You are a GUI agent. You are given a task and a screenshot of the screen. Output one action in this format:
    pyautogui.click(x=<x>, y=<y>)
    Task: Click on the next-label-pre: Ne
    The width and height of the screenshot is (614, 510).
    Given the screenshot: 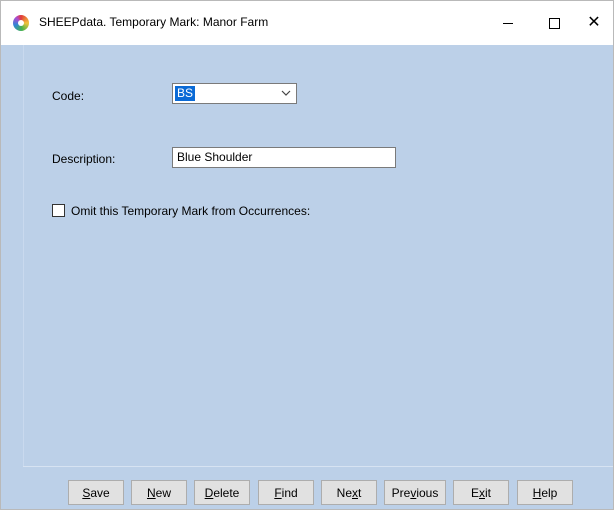 What is the action you would take?
    pyautogui.click(x=344, y=492)
    